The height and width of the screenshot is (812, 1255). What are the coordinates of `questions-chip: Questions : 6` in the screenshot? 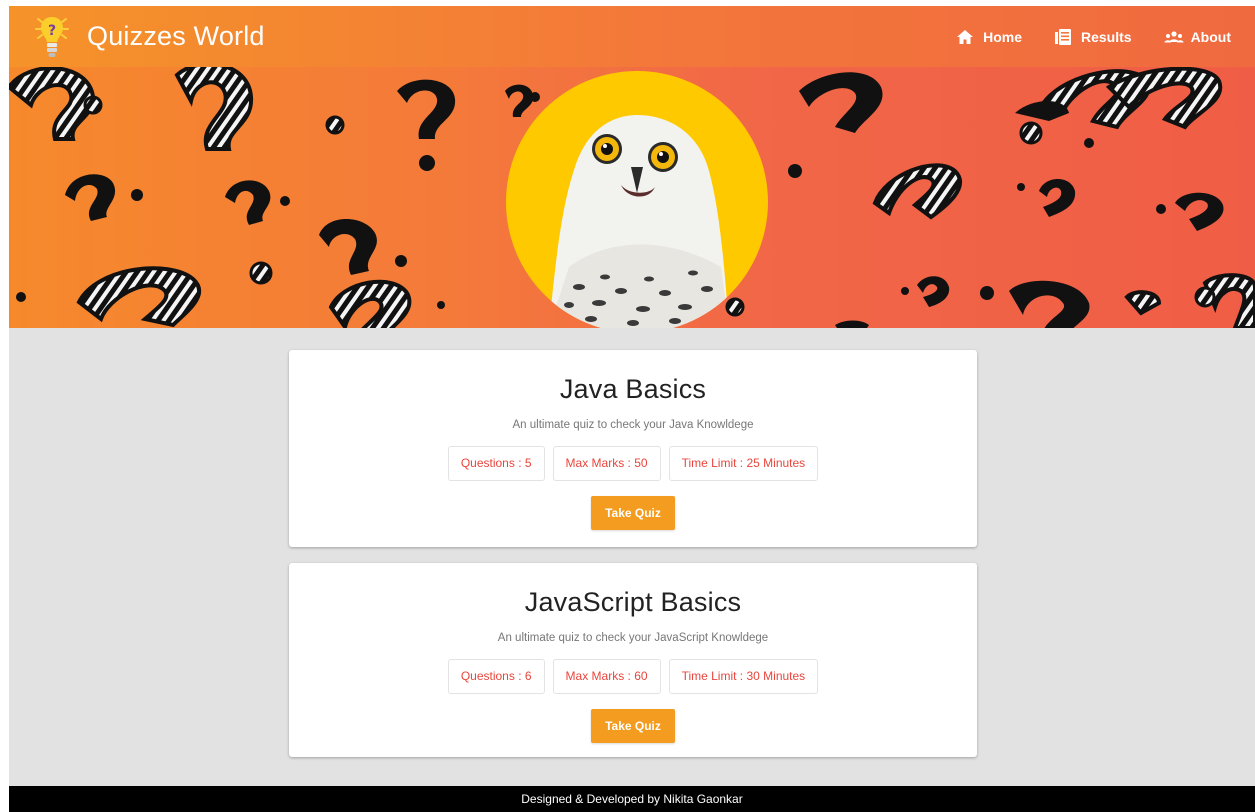 It's located at (496, 676).